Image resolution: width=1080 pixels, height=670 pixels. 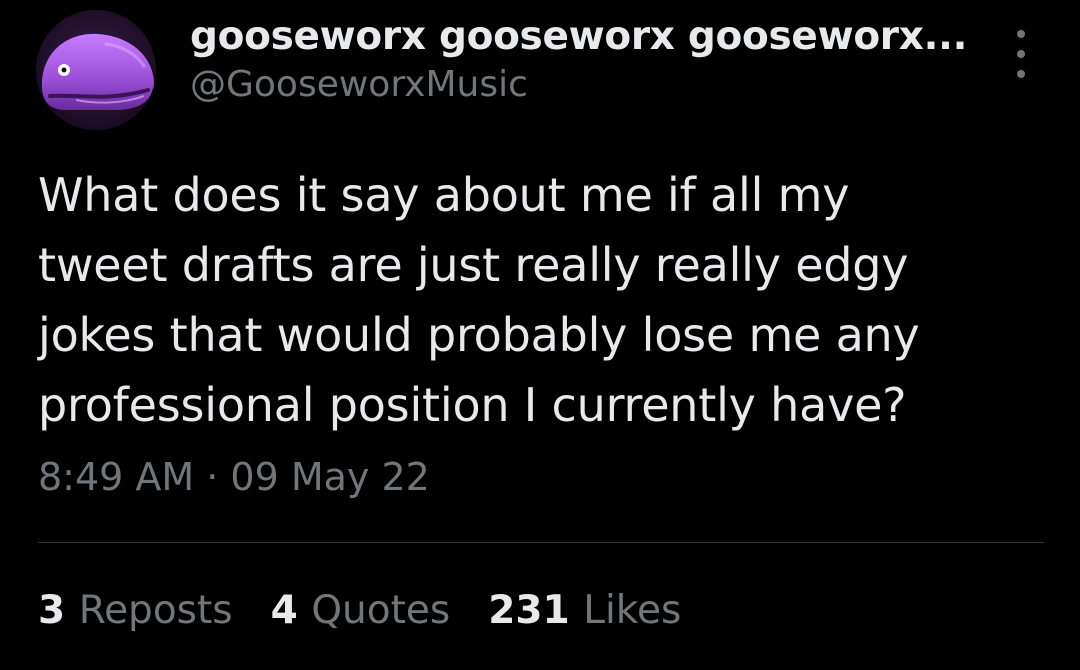 I want to click on tweet-text-line: What does it say about me if all my, so click(x=444, y=195).